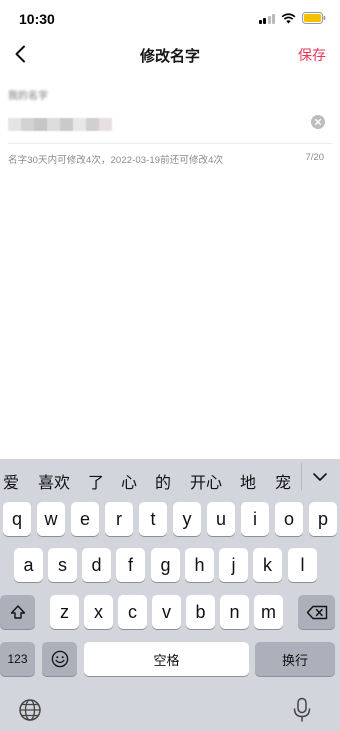 The height and width of the screenshot is (731, 340). Describe the element at coordinates (288, 18) in the screenshot. I see `wifi-icon` at that location.